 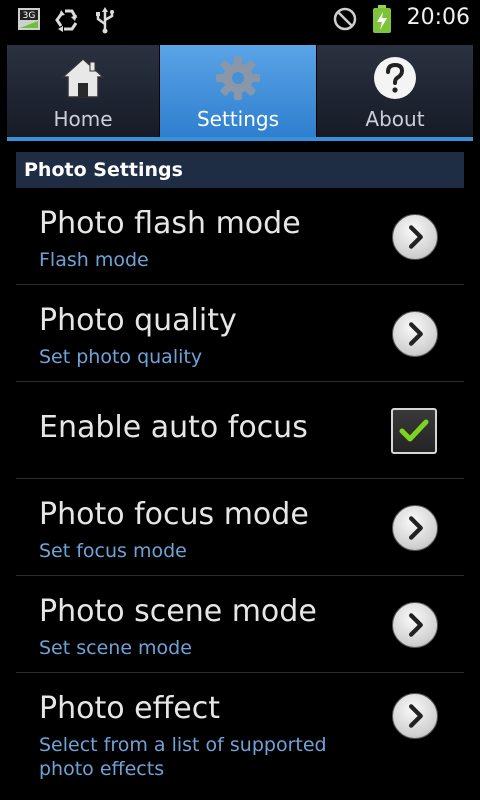 I want to click on setting-subtitle: Set focus mode, so click(x=113, y=551).